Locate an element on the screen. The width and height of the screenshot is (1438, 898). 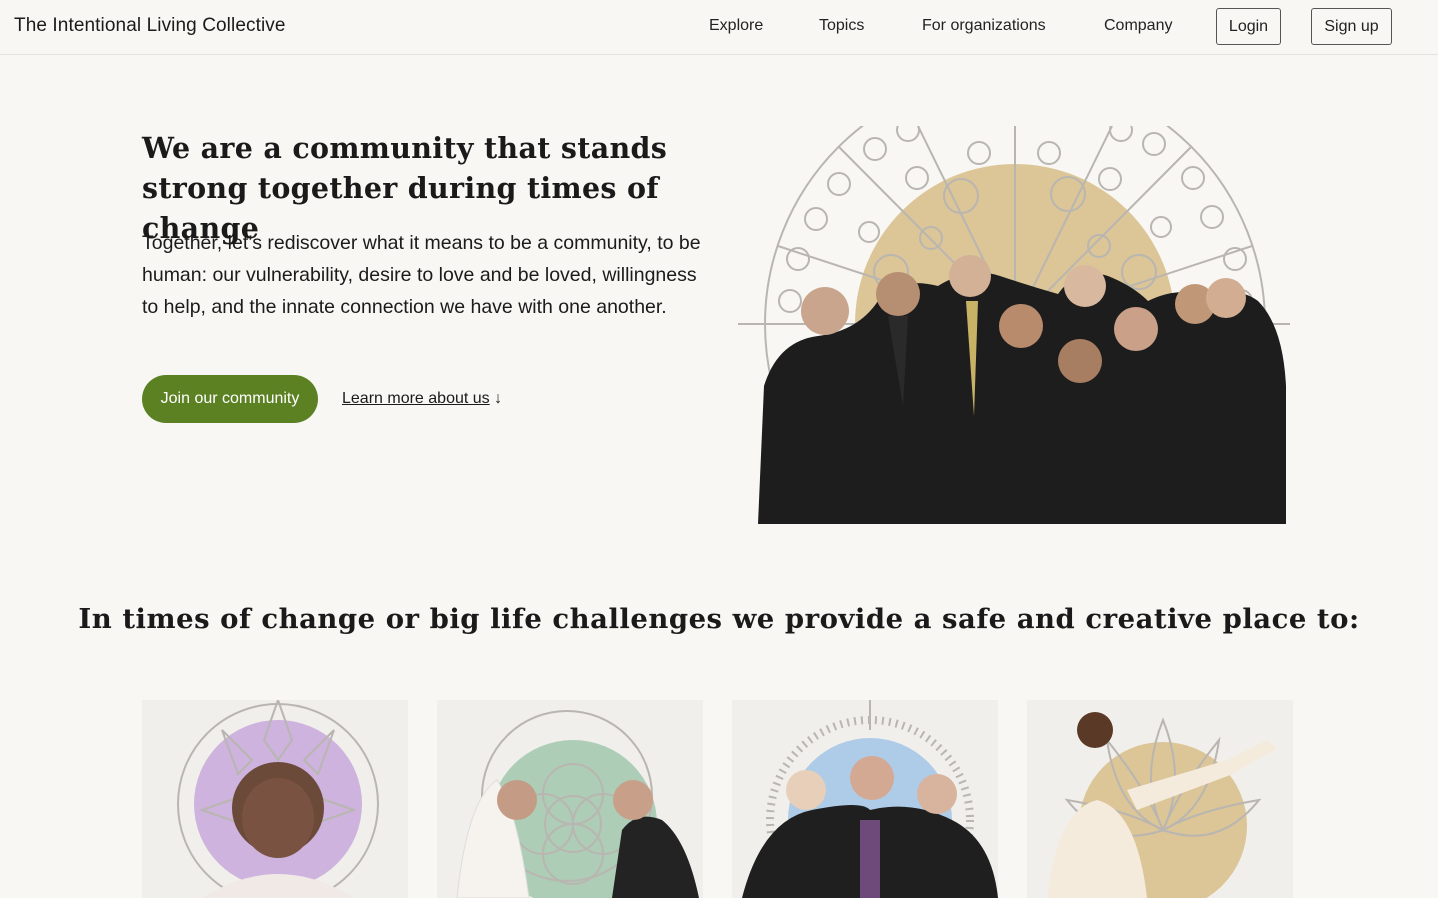
card-3-image is located at coordinates (870, 799).